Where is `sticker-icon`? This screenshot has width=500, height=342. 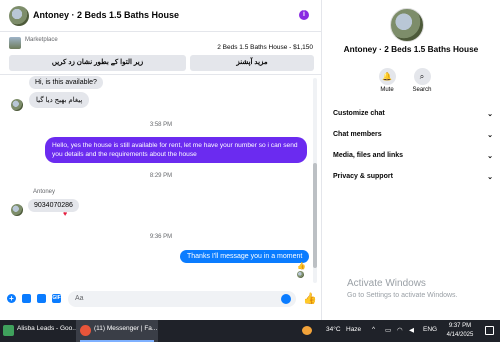 sticker-icon is located at coordinates (41, 298).